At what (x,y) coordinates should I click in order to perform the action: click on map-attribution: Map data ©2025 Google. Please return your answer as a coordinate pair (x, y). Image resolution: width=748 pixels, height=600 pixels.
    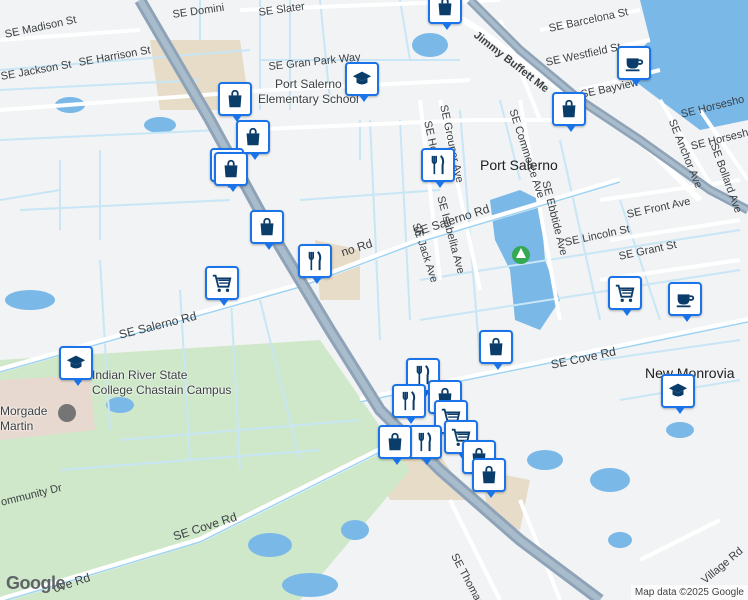
    Looking at the image, I should click on (689, 592).